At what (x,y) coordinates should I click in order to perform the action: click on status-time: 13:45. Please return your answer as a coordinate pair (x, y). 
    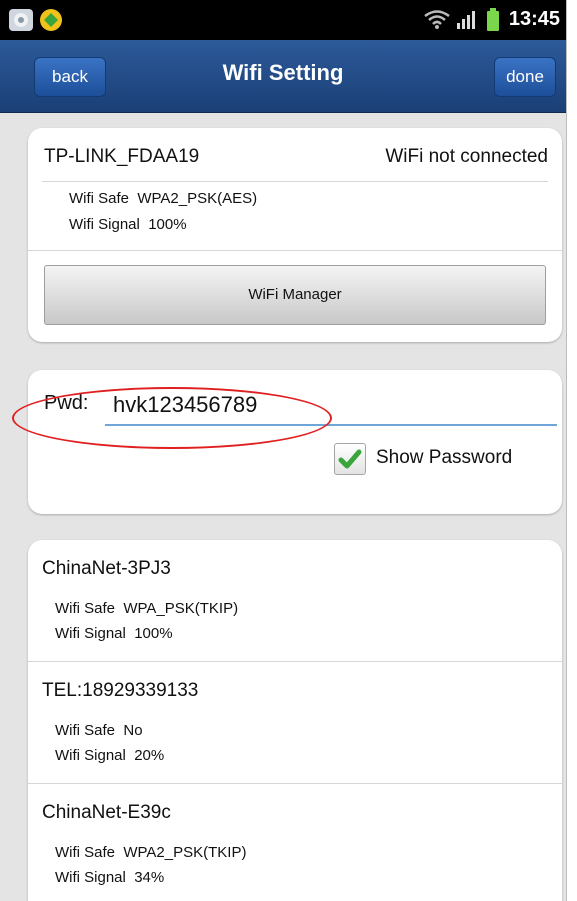
    Looking at the image, I should click on (534, 19).